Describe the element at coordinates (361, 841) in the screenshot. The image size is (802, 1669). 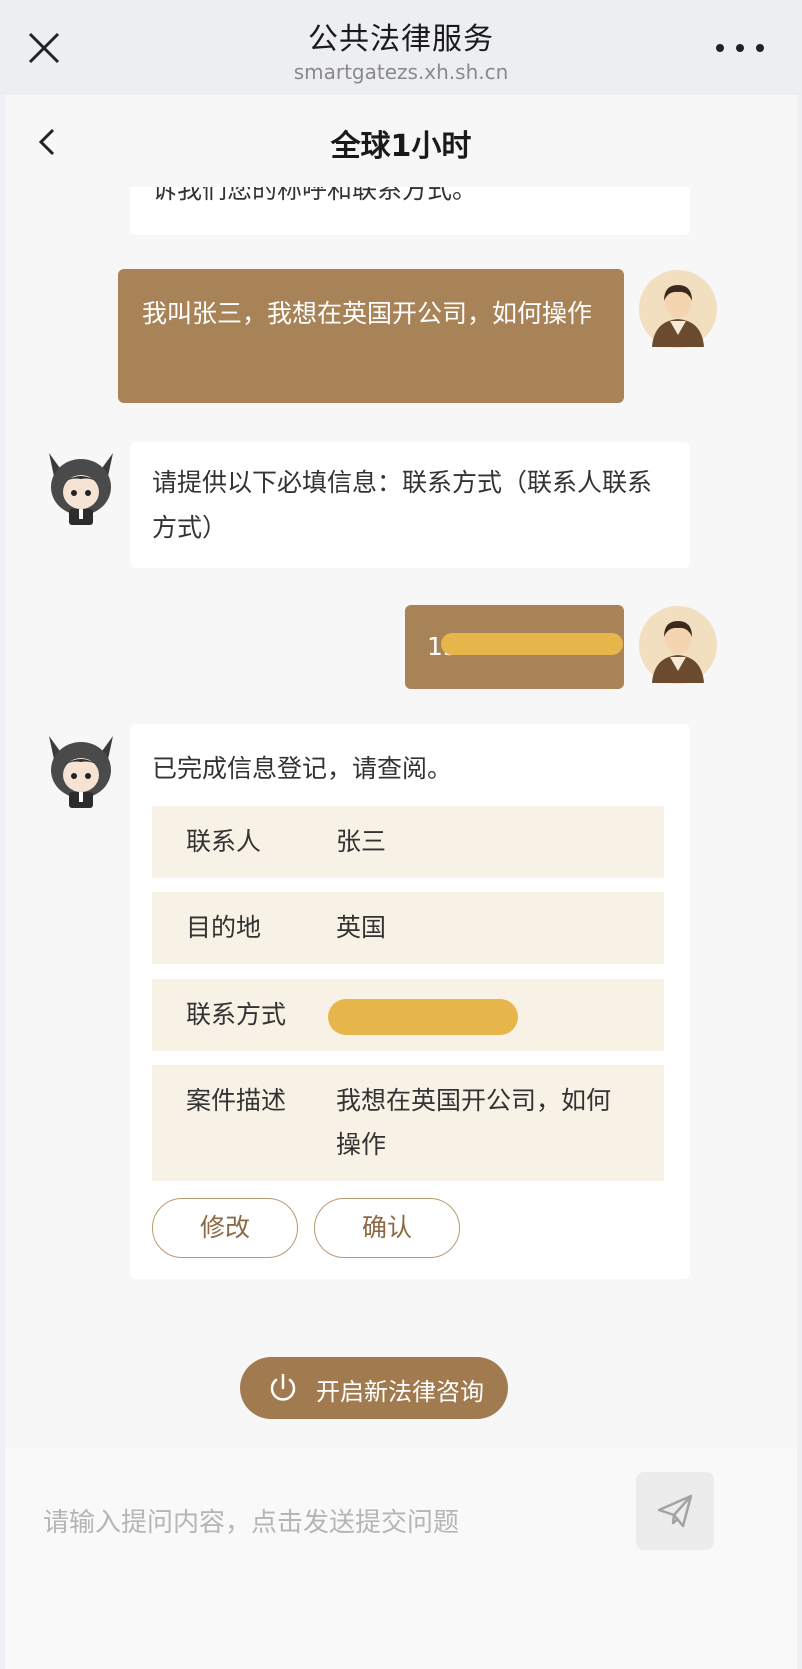
I see `info-value: 张三` at that location.